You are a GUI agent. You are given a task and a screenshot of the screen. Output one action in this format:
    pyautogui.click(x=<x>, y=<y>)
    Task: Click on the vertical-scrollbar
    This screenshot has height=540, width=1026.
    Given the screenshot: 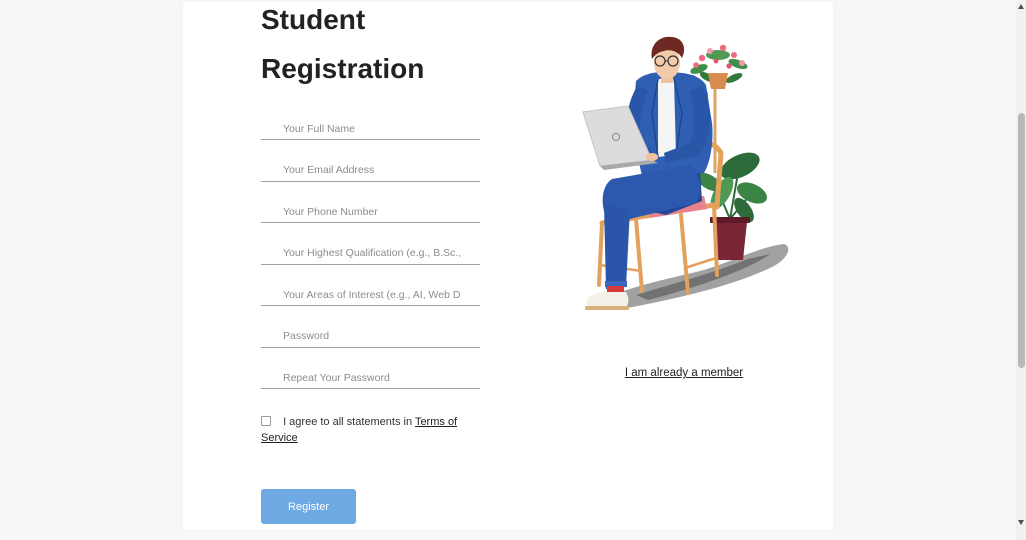 What is the action you would take?
    pyautogui.click(x=1021, y=270)
    